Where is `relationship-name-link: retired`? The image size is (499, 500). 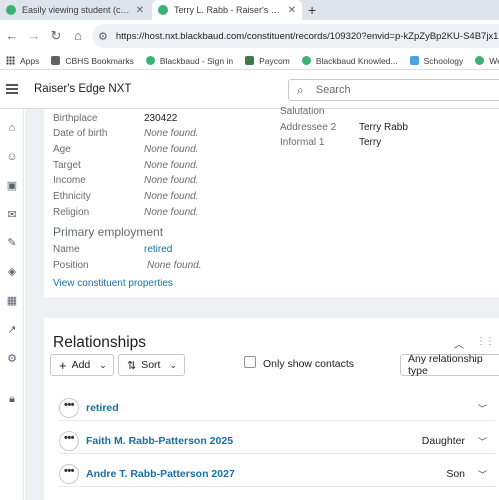
relationship-name-link: retired is located at coordinates (102, 408).